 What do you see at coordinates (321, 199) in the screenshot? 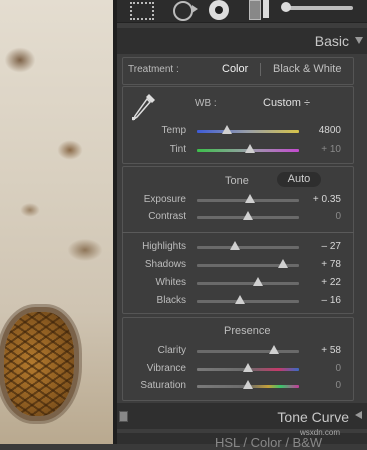
I see `exposure-value: + 0.35` at bounding box center [321, 199].